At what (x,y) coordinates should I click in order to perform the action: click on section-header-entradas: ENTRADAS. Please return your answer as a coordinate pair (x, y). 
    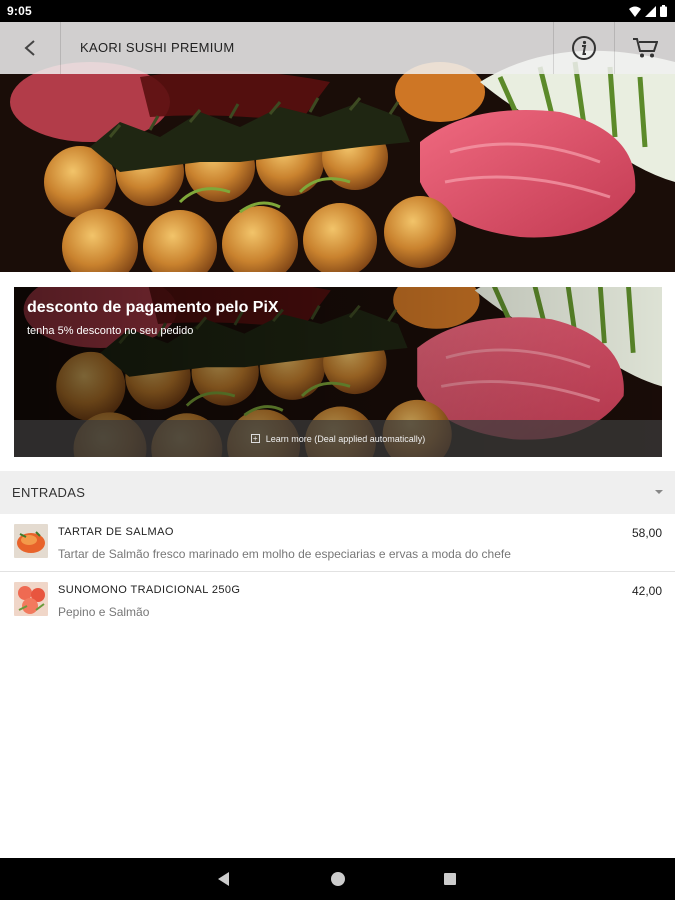
    Looking at the image, I should click on (337, 492).